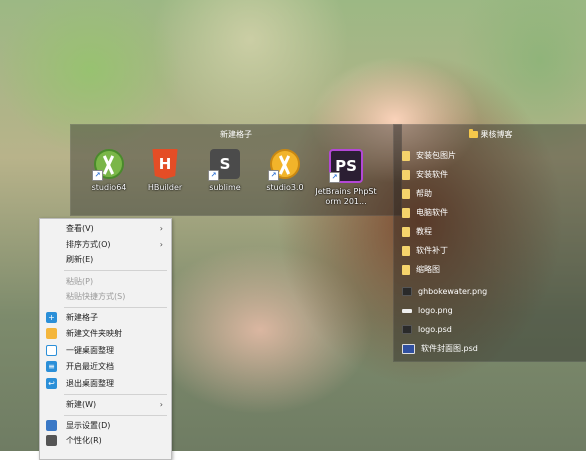 This screenshot has width=586, height=460. I want to click on fence-title: 新建格子, so click(236, 134).